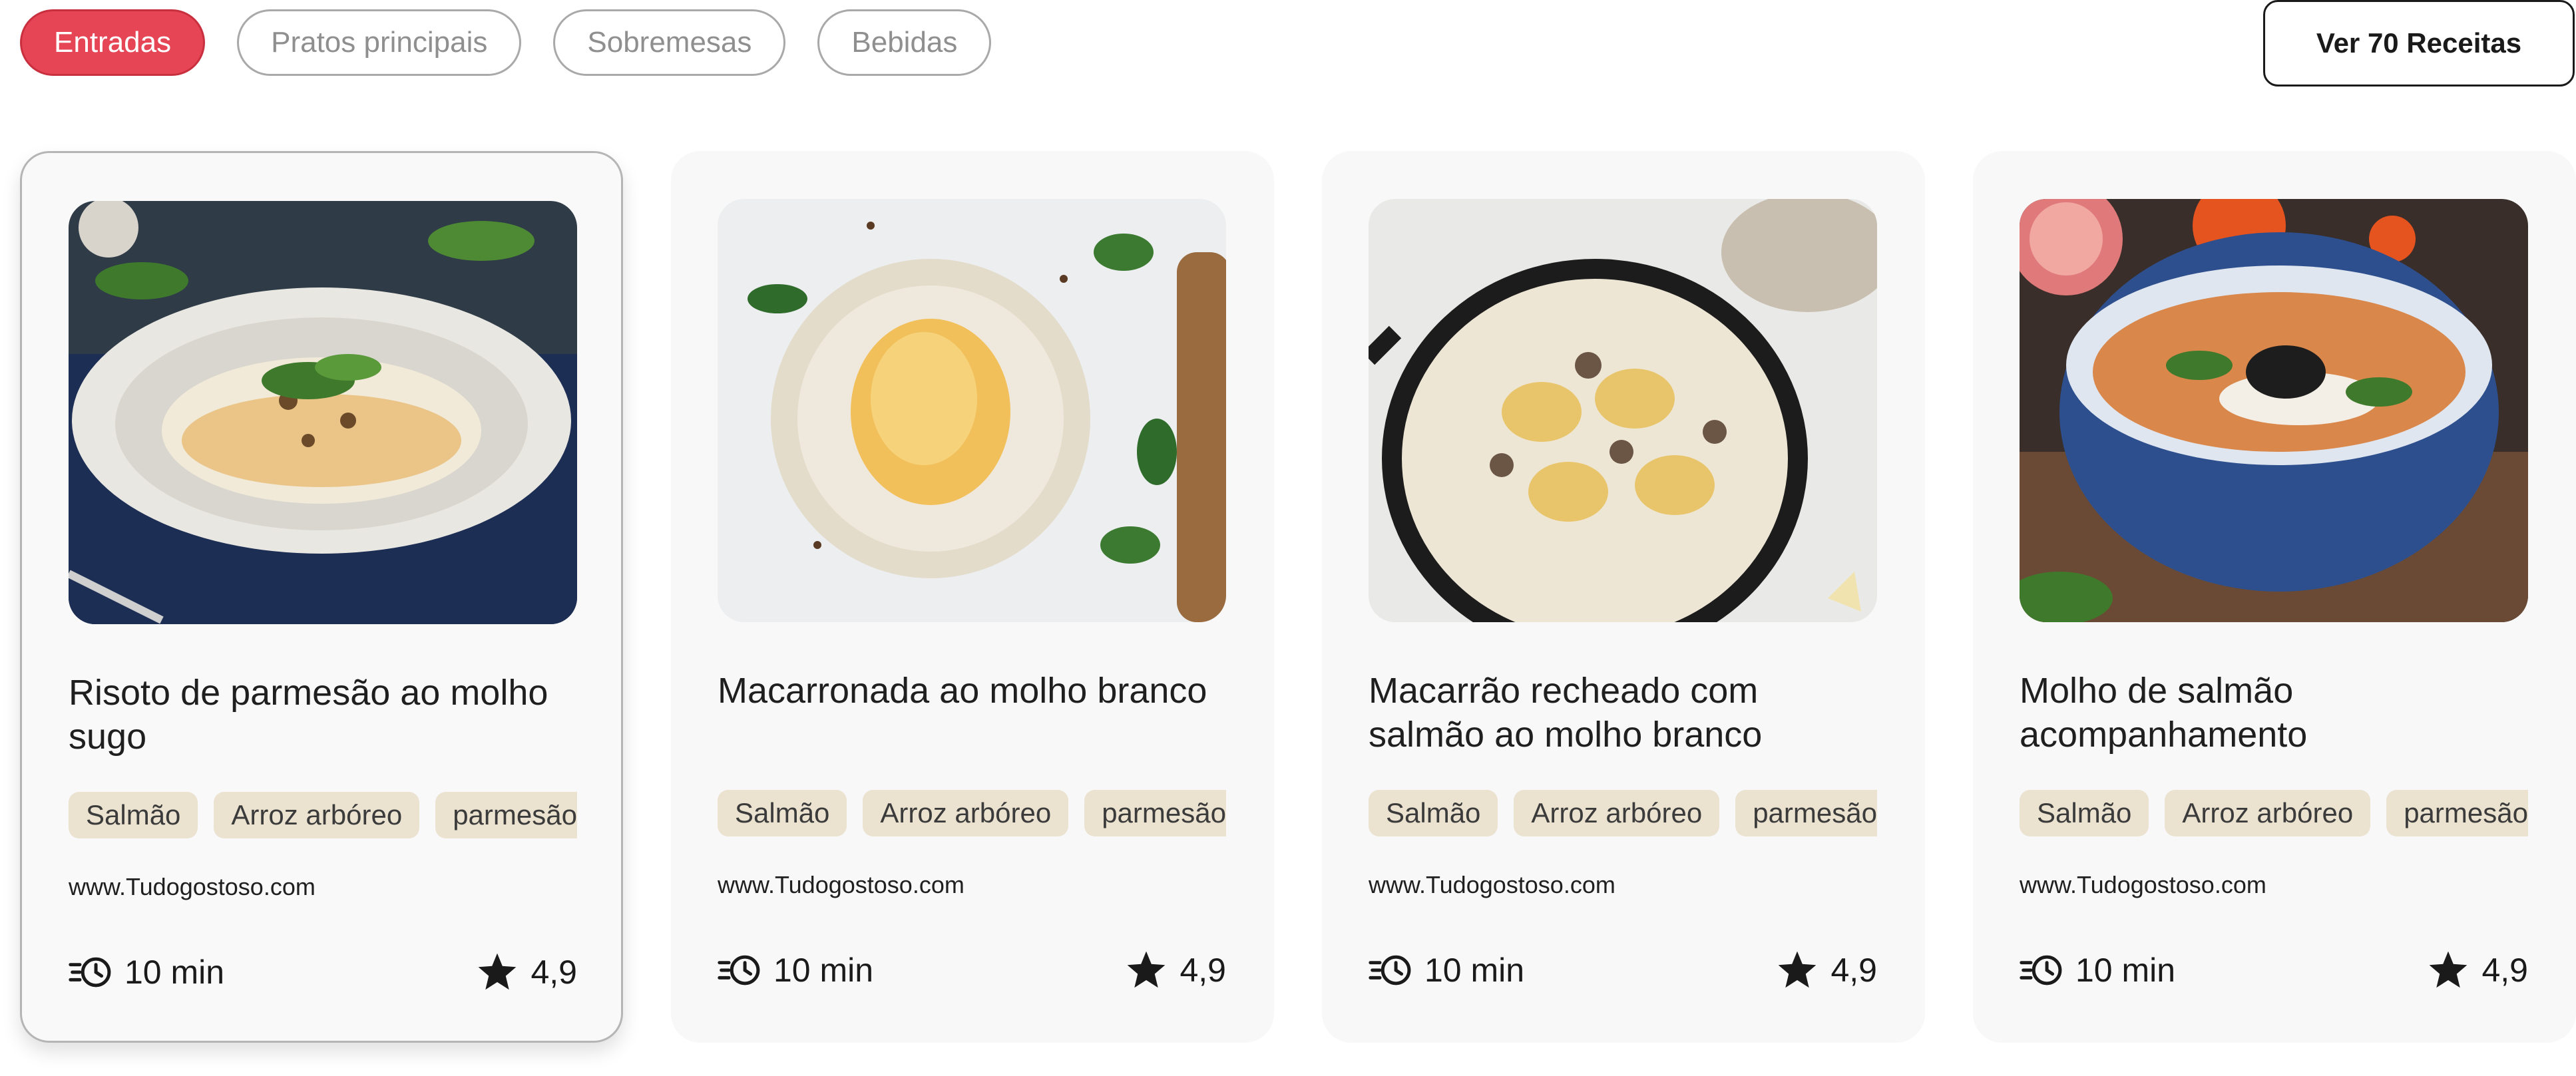  Describe the element at coordinates (308, 715) in the screenshot. I see `recipe-title: Risoto de parmesão ao molho sugo` at that location.